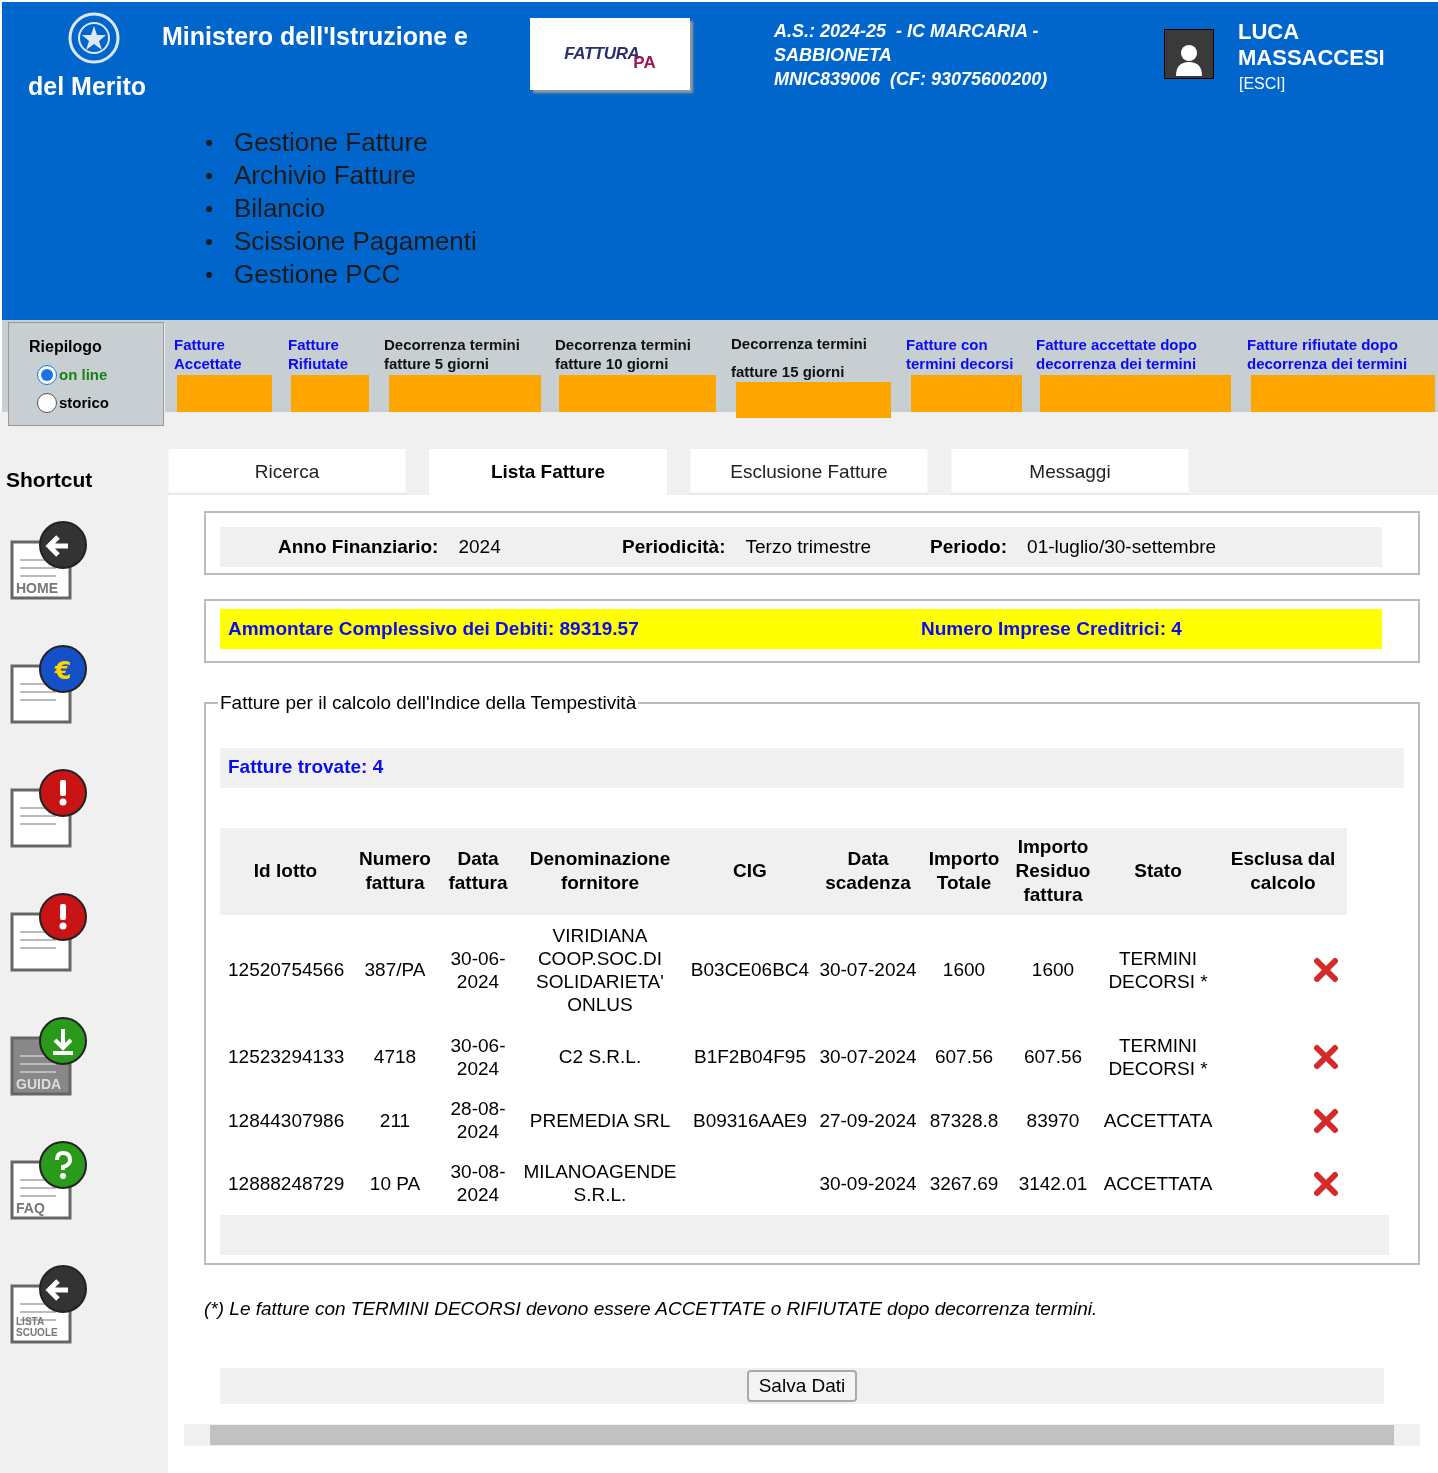 This screenshot has height=1473, width=1438. What do you see at coordinates (1262, 84) in the screenshot?
I see `logout-link: [ESCI]` at bounding box center [1262, 84].